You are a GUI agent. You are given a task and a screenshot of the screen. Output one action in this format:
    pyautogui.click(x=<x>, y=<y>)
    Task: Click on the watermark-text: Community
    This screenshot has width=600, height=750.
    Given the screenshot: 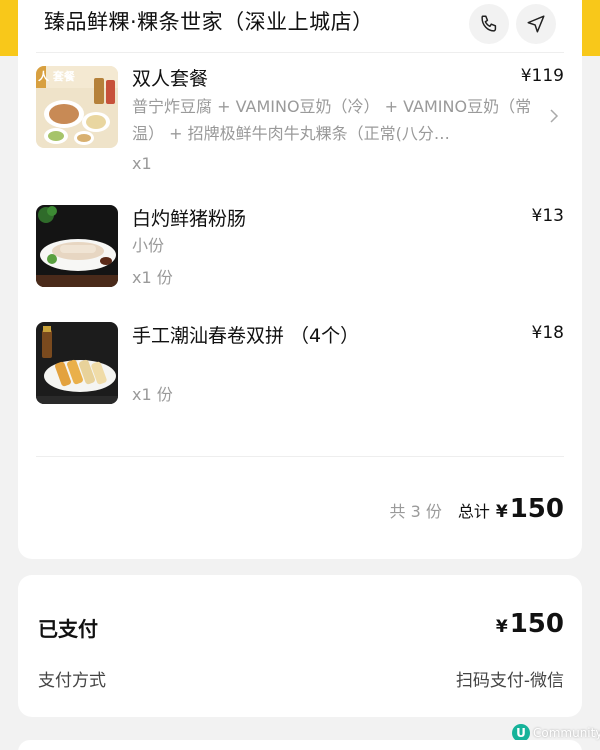 What is the action you would take?
    pyautogui.click(x=566, y=733)
    